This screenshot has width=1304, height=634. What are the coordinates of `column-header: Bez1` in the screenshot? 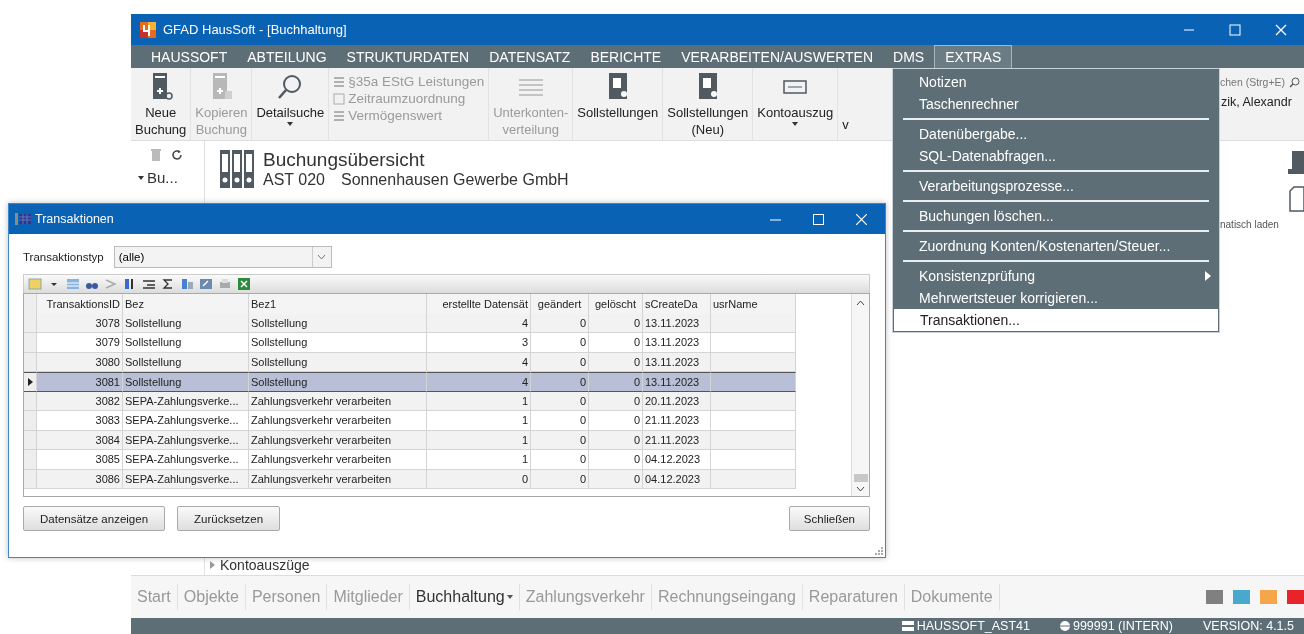 It's located at (338, 304).